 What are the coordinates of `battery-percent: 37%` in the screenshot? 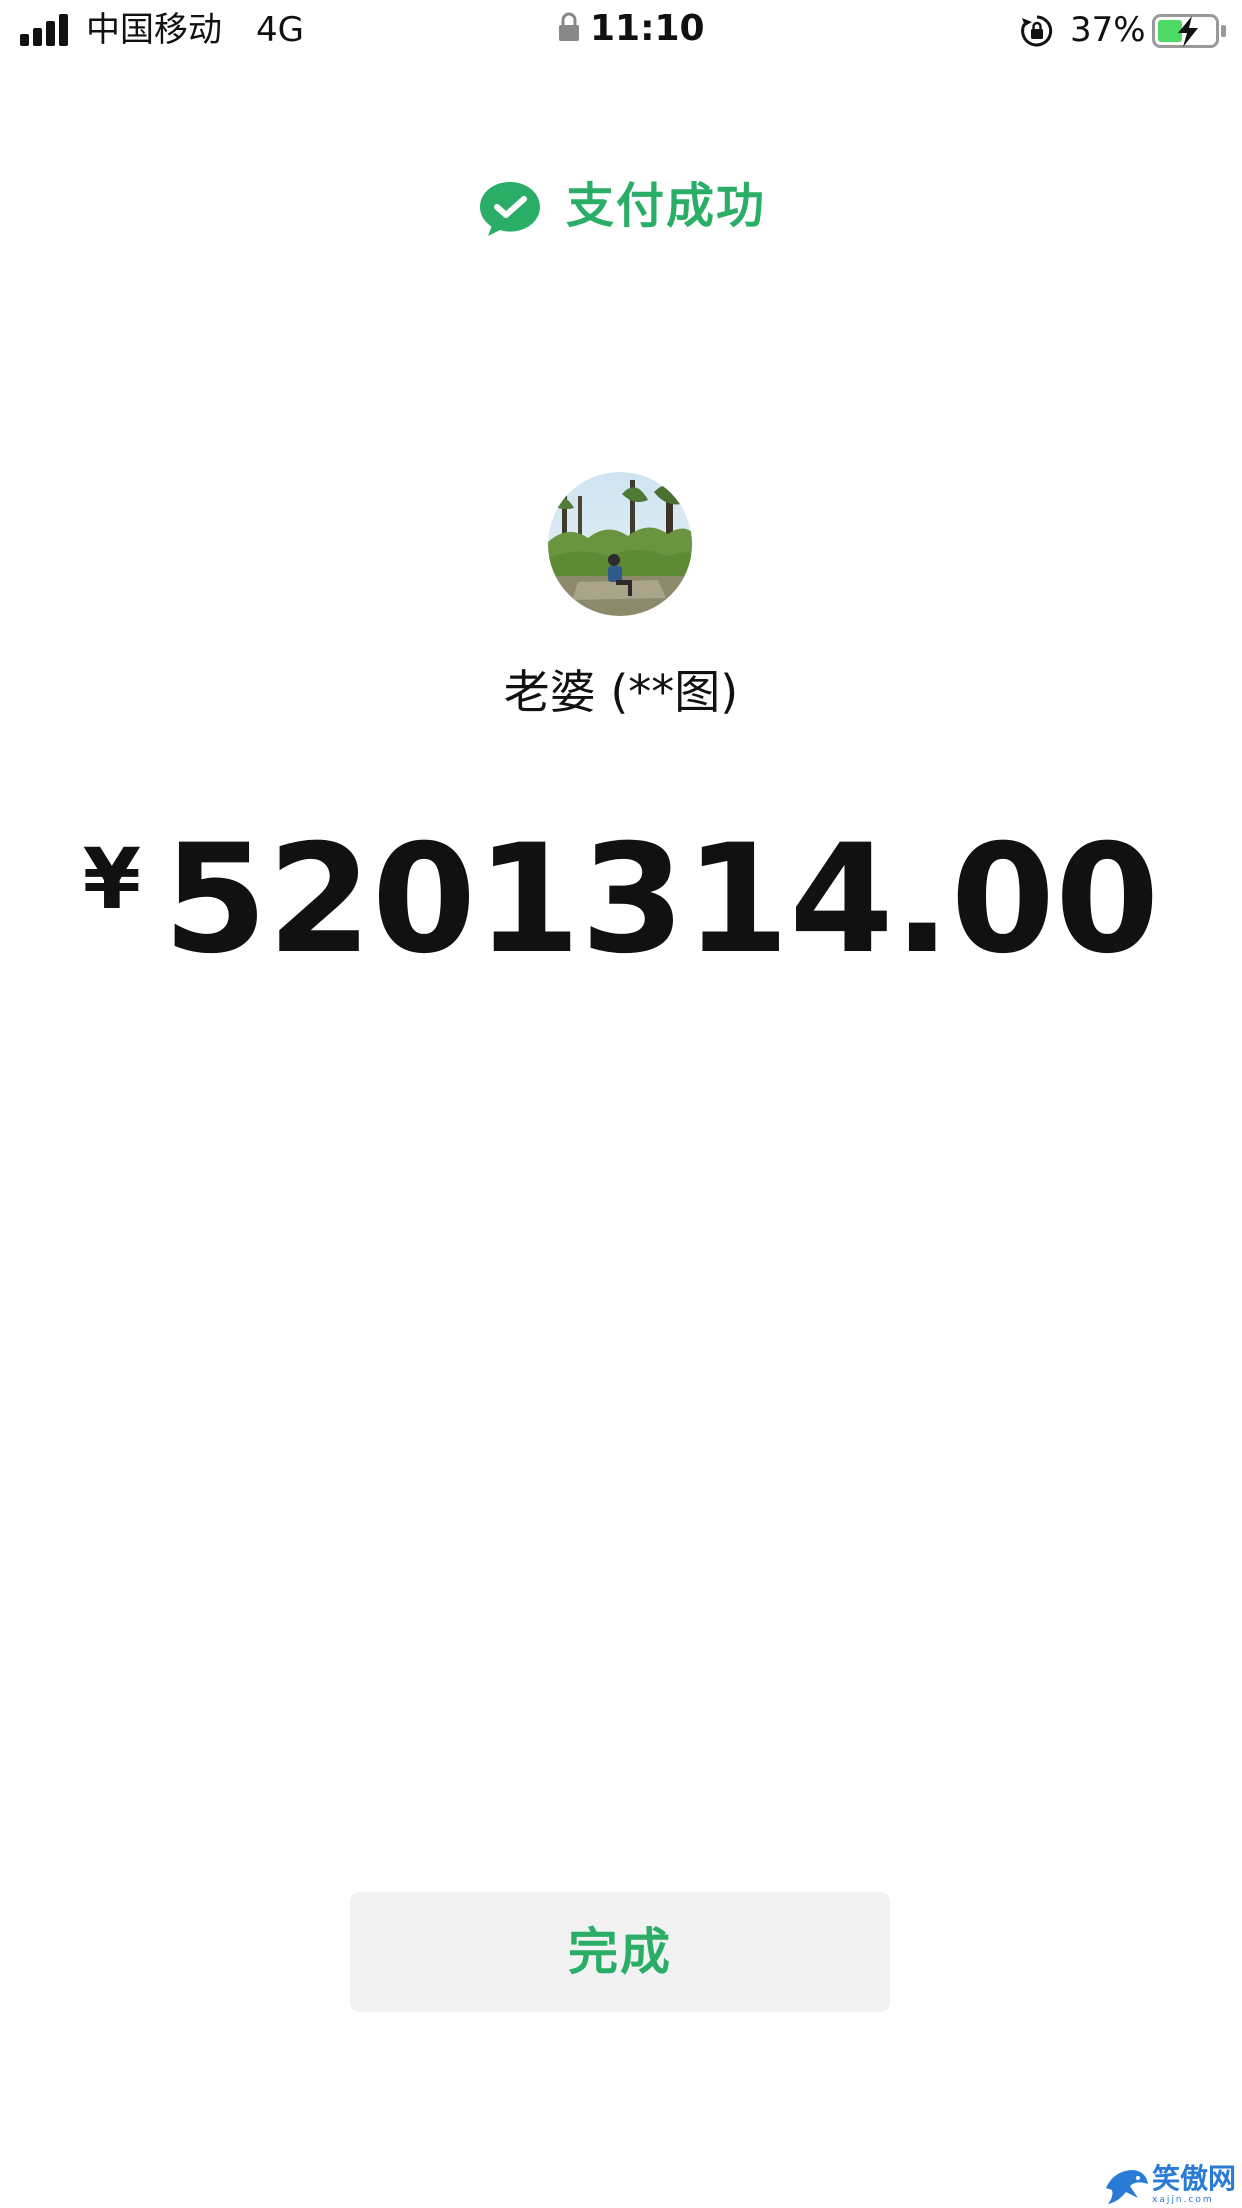 It's located at (1108, 30).